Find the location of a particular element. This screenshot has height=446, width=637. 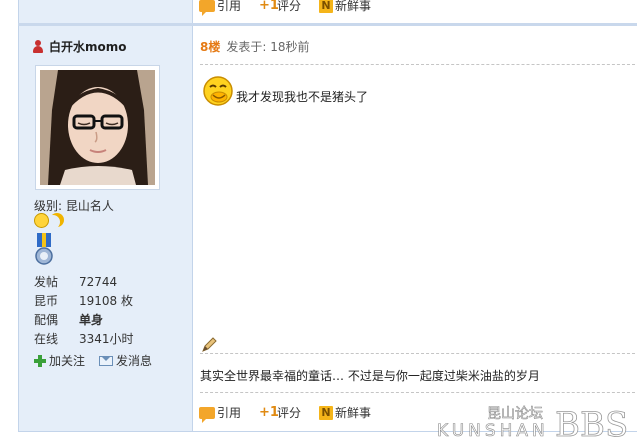

follow-button: 加关注 is located at coordinates (59, 360).